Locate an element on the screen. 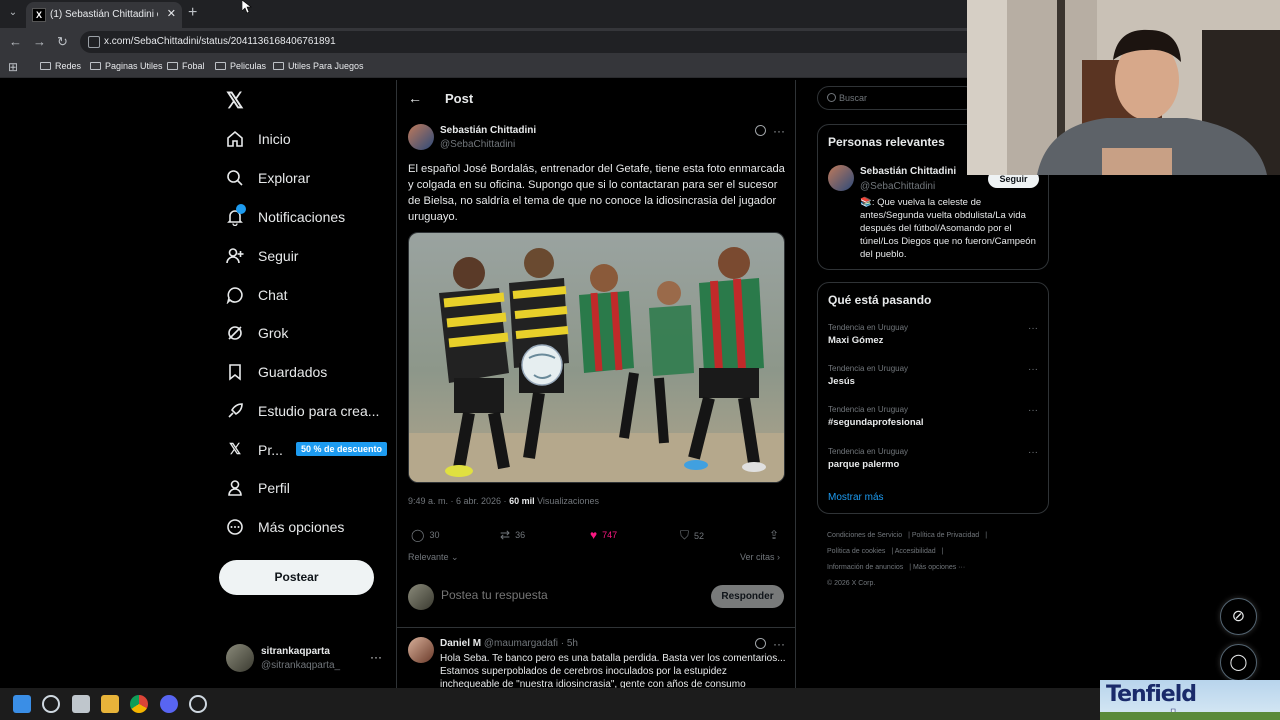 The image size is (1280, 720). author-name: Sebastián Chittadini is located at coordinates (488, 130).